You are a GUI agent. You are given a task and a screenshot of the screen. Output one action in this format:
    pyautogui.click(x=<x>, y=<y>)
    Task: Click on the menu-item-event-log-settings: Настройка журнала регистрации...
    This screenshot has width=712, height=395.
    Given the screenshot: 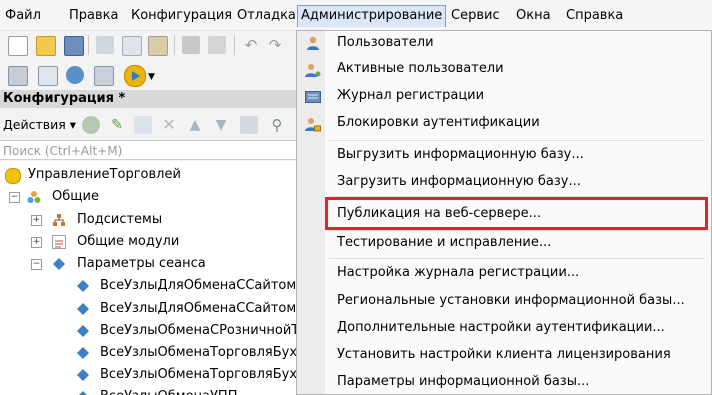 What is the action you would take?
    pyautogui.click(x=458, y=273)
    